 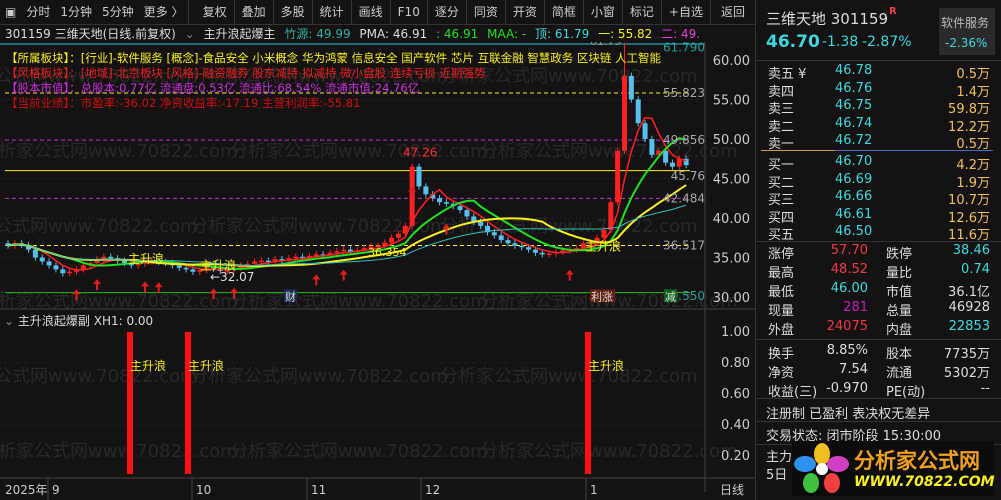 I want to click on stat-value: 48.52, so click(x=849, y=269).